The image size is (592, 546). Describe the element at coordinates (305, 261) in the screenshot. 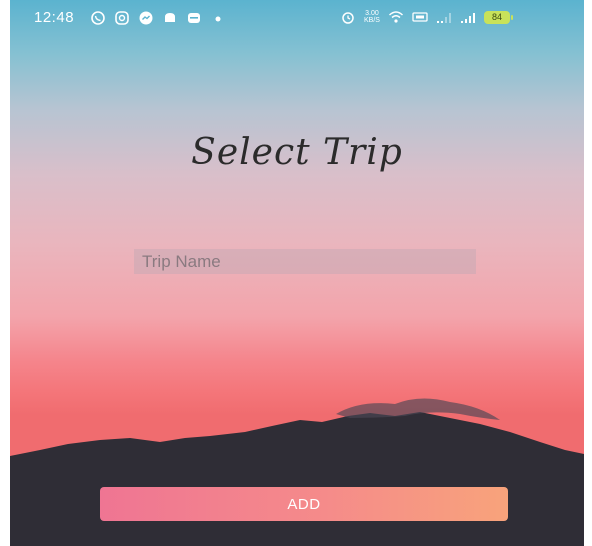

I see `trip-name-input` at that location.